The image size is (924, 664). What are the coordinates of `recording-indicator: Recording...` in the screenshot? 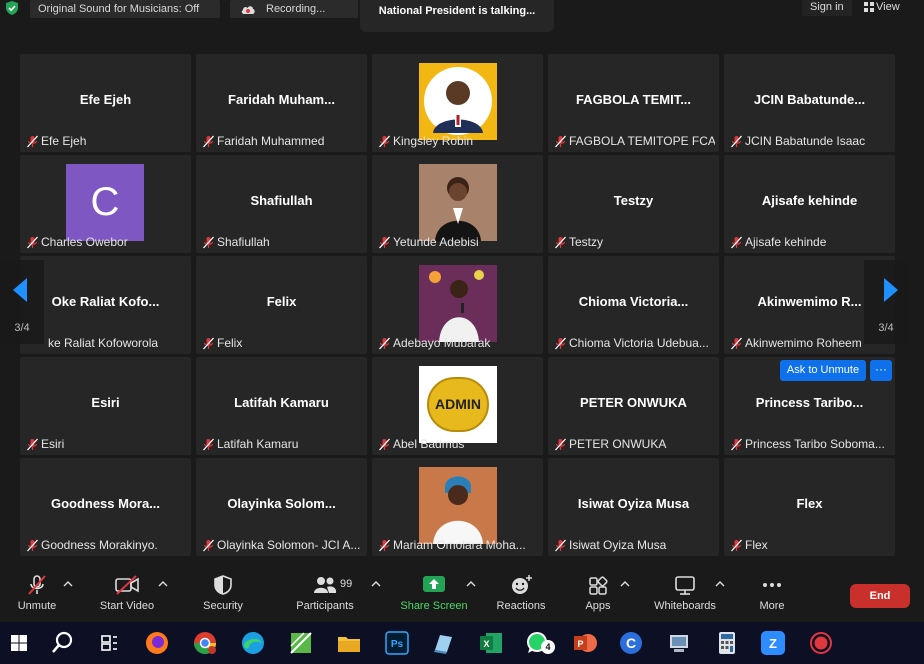 It's located at (294, 9).